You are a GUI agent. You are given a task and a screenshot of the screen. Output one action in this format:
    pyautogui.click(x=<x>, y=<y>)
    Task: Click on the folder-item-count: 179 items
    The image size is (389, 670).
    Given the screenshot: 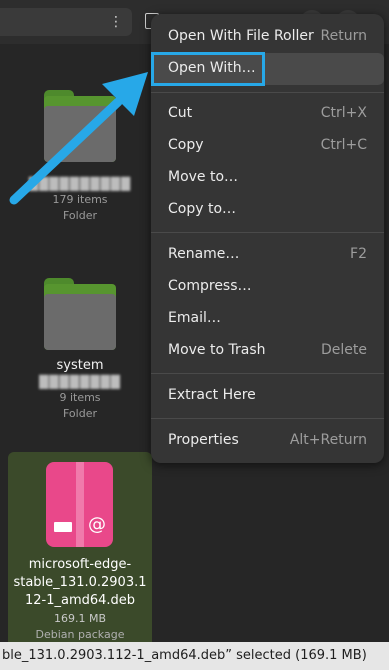 What is the action you would take?
    pyautogui.click(x=80, y=199)
    